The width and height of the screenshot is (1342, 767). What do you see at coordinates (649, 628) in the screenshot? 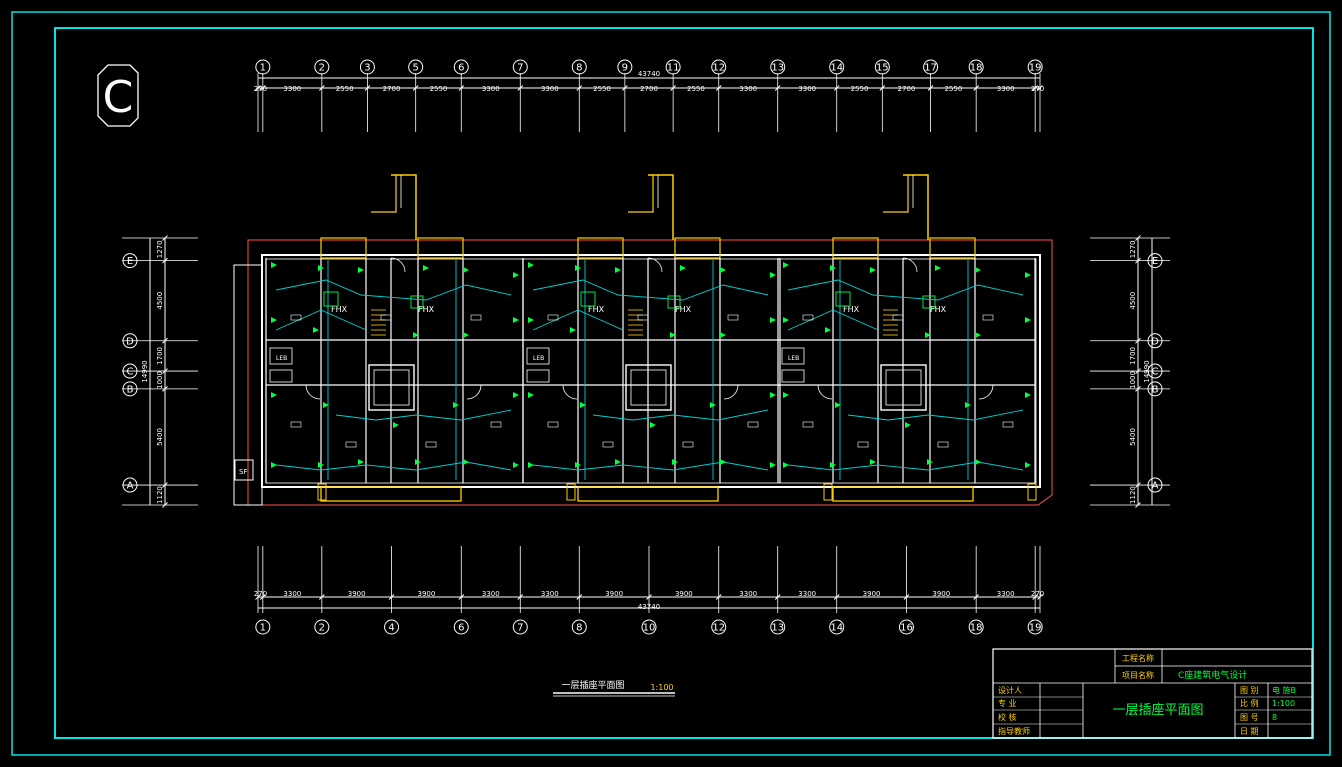
I see `axis-label: 10` at bounding box center [649, 628].